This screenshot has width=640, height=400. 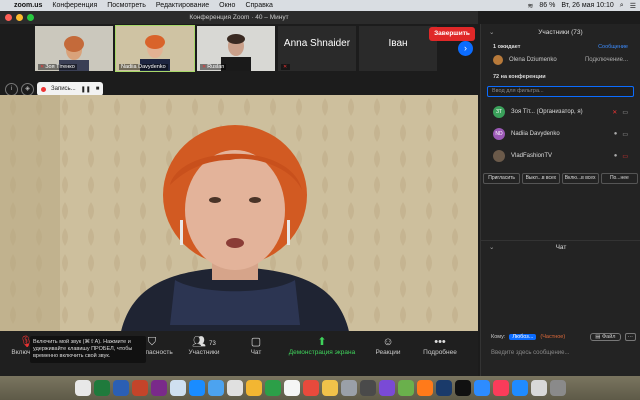 What do you see at coordinates (348, 388) in the screenshot?
I see `settings-icon` at bounding box center [348, 388].